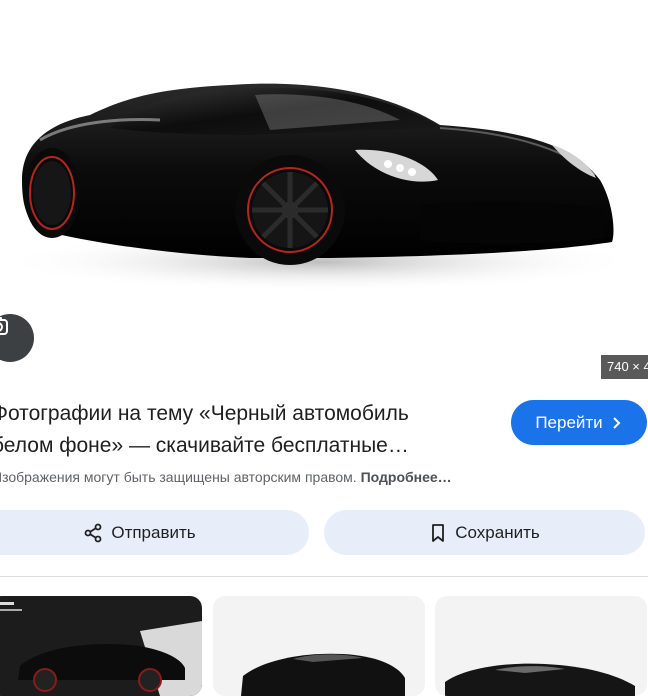 The image size is (648, 696). What do you see at coordinates (93, 532) in the screenshot?
I see `share-icon` at bounding box center [93, 532].